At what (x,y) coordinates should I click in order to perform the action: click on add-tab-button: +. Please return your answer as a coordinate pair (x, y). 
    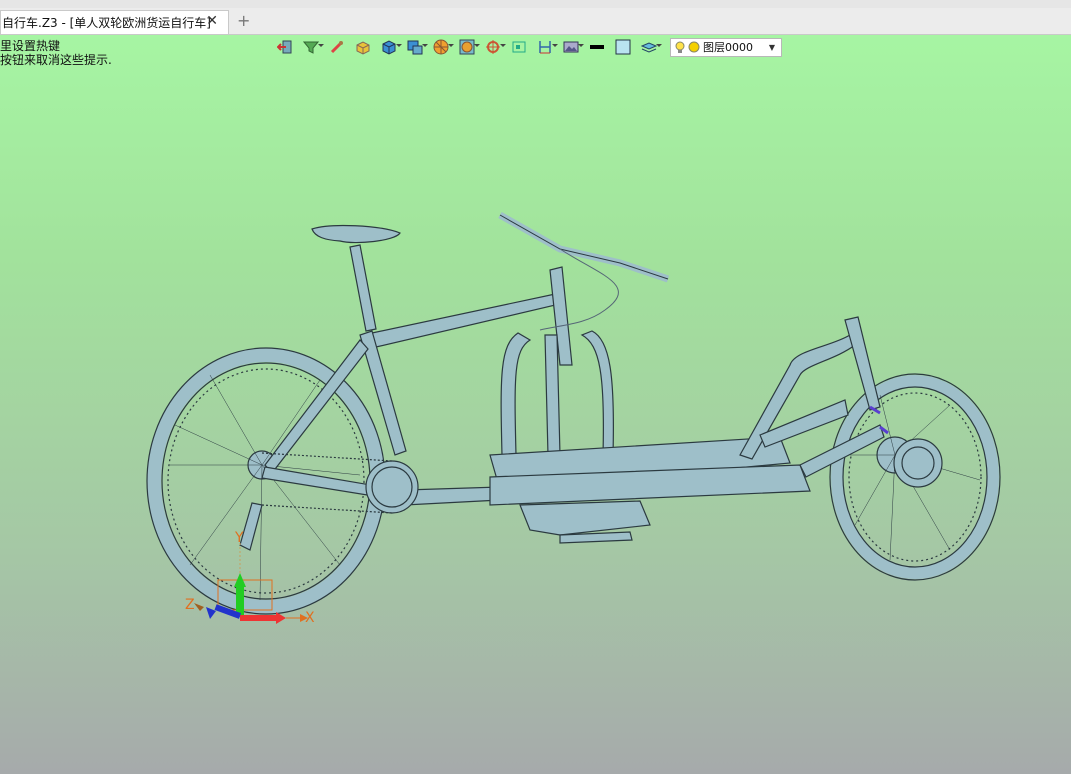
    Looking at the image, I should click on (243, 20).